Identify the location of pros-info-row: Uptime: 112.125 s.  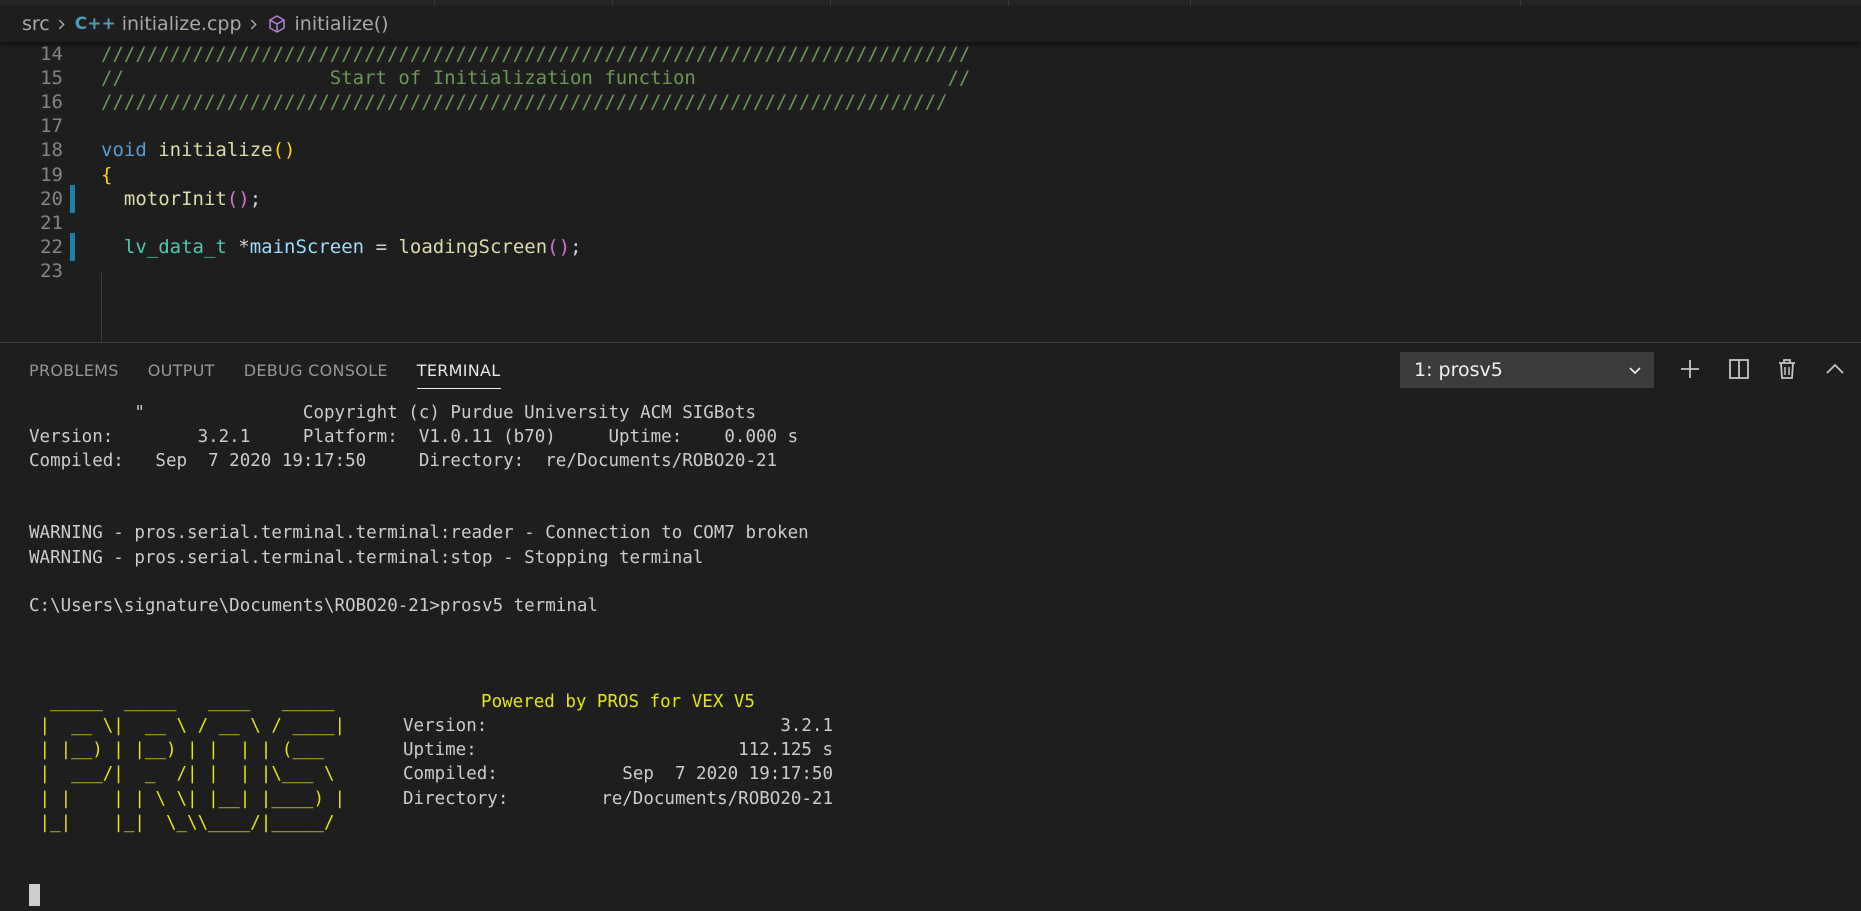
(618, 750).